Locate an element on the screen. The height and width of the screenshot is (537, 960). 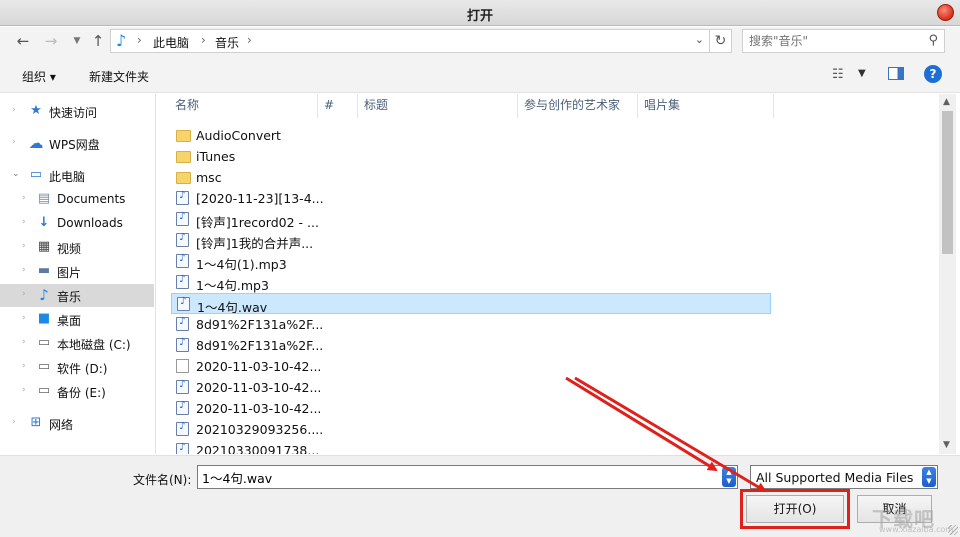
file-name: iTunes is located at coordinates (216, 156).